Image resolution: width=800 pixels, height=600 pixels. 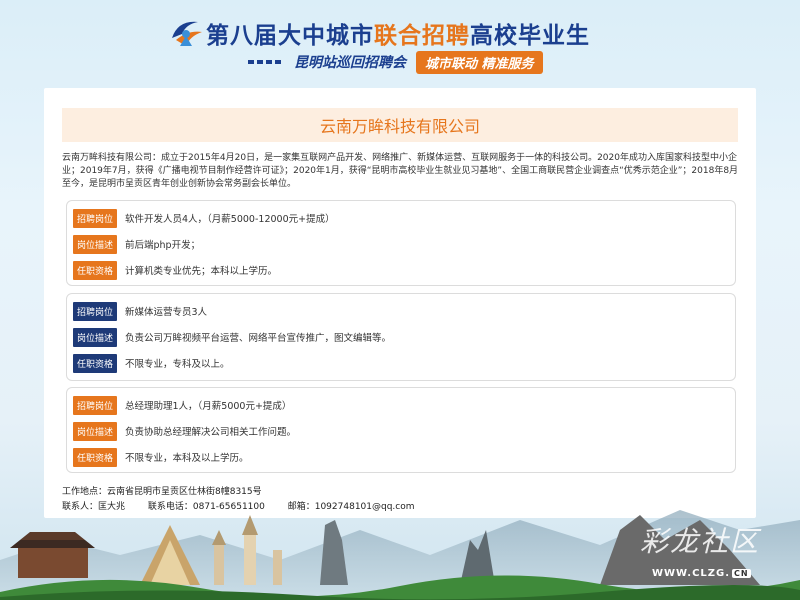 I want to click on job-position-row: 招聘岗位 总经理助理1人，（月薪5000元+提成）, so click(x=182, y=405).